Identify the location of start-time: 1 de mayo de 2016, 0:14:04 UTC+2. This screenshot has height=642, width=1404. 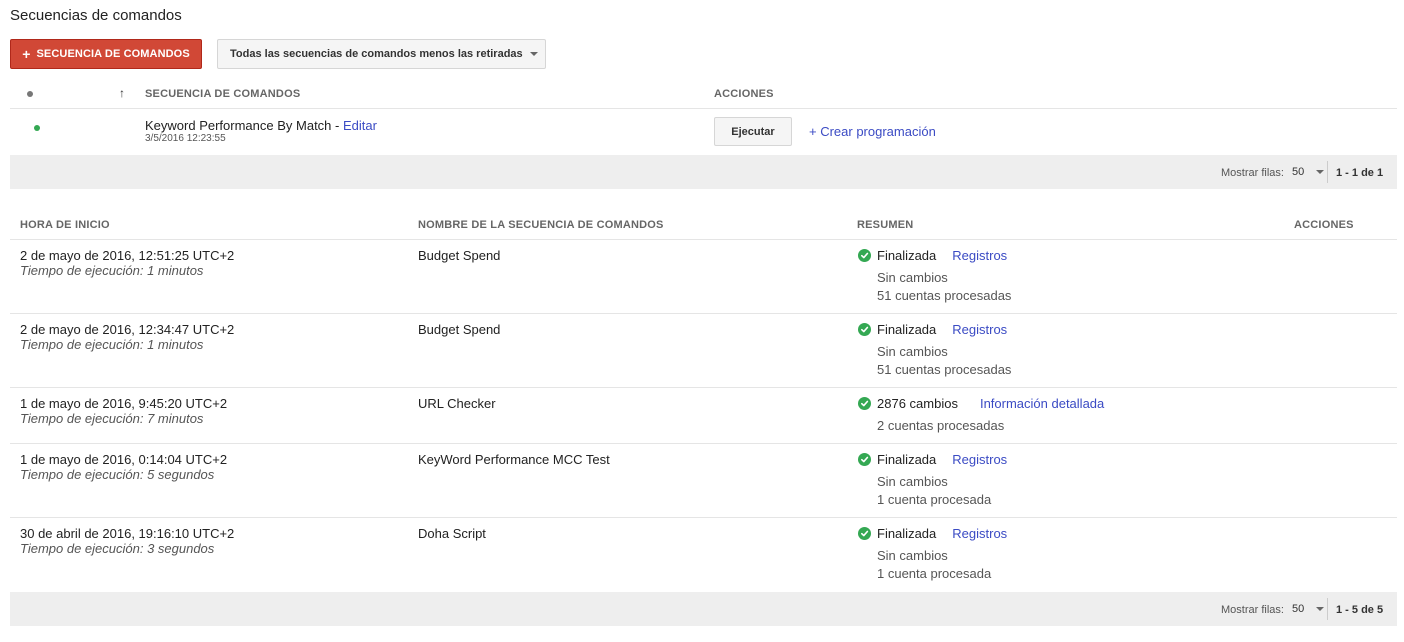
(124, 459).